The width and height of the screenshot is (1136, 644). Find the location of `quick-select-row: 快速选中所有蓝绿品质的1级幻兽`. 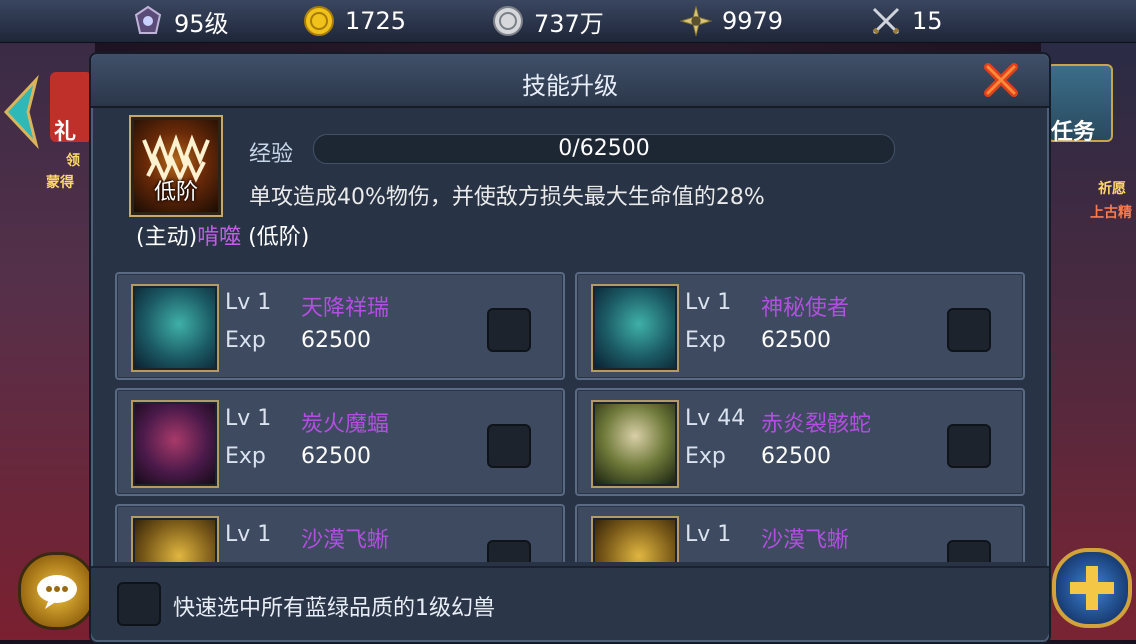

quick-select-row: 快速选中所有蓝绿品质的1级幻兽 is located at coordinates (570, 603).